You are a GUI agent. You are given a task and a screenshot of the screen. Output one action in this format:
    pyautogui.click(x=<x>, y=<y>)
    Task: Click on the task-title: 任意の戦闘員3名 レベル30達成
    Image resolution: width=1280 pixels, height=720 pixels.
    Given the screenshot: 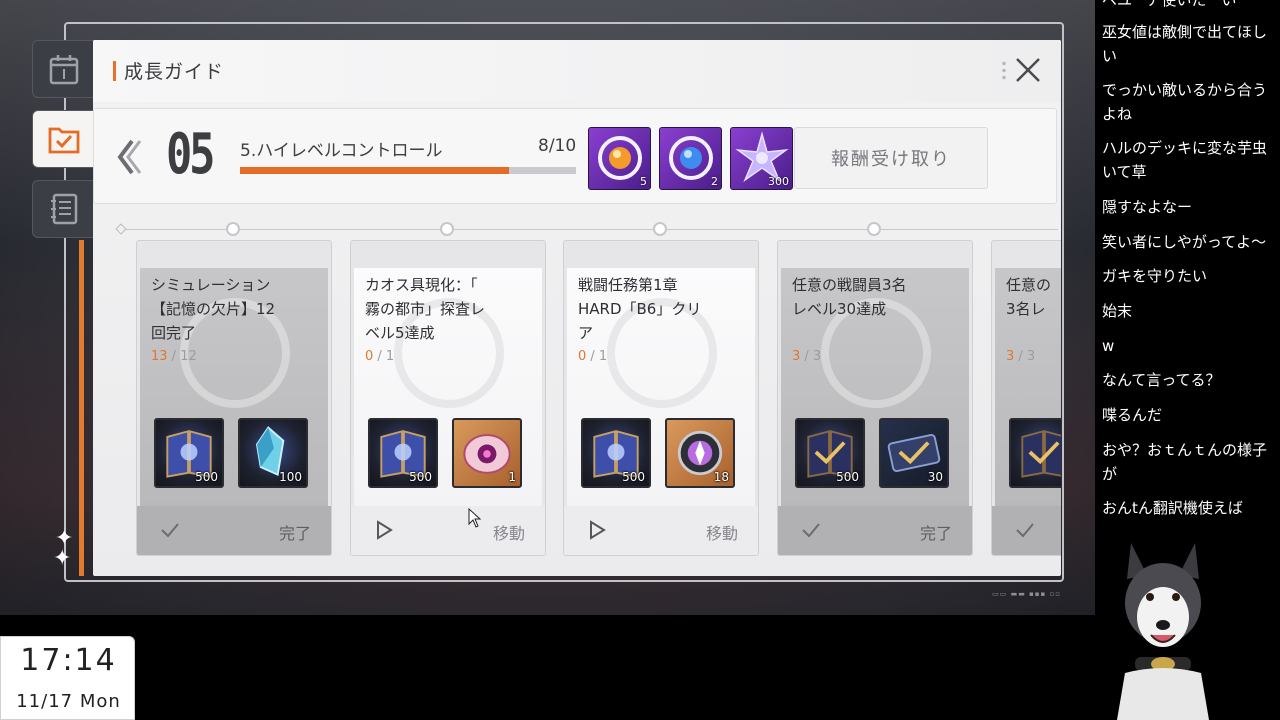 What is the action you would take?
    pyautogui.click(x=849, y=297)
    